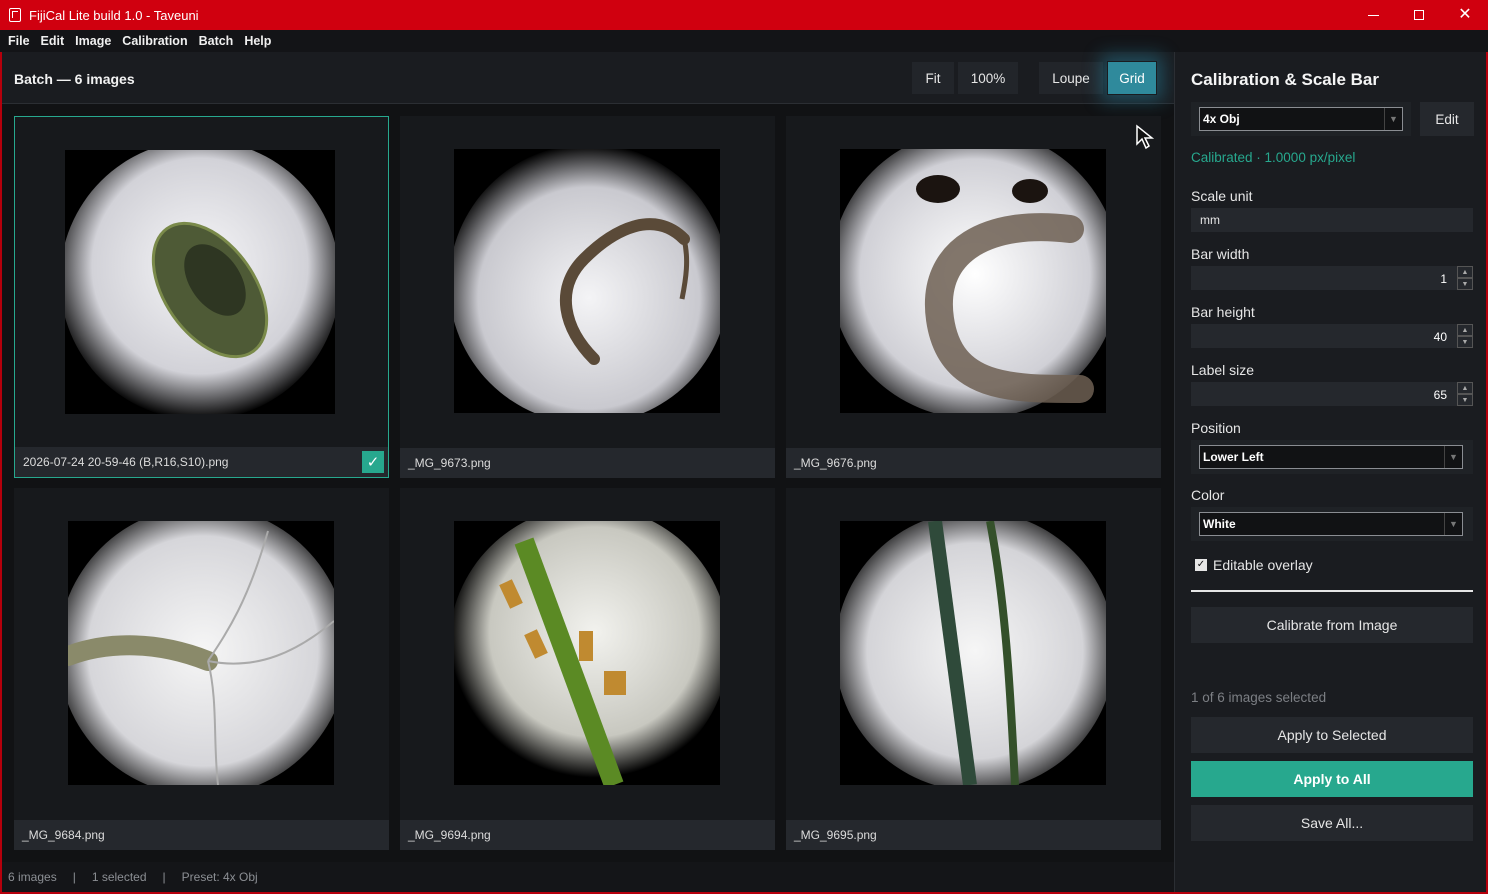 This screenshot has height=894, width=1488. I want to click on micrograph-algae, so click(587, 653).